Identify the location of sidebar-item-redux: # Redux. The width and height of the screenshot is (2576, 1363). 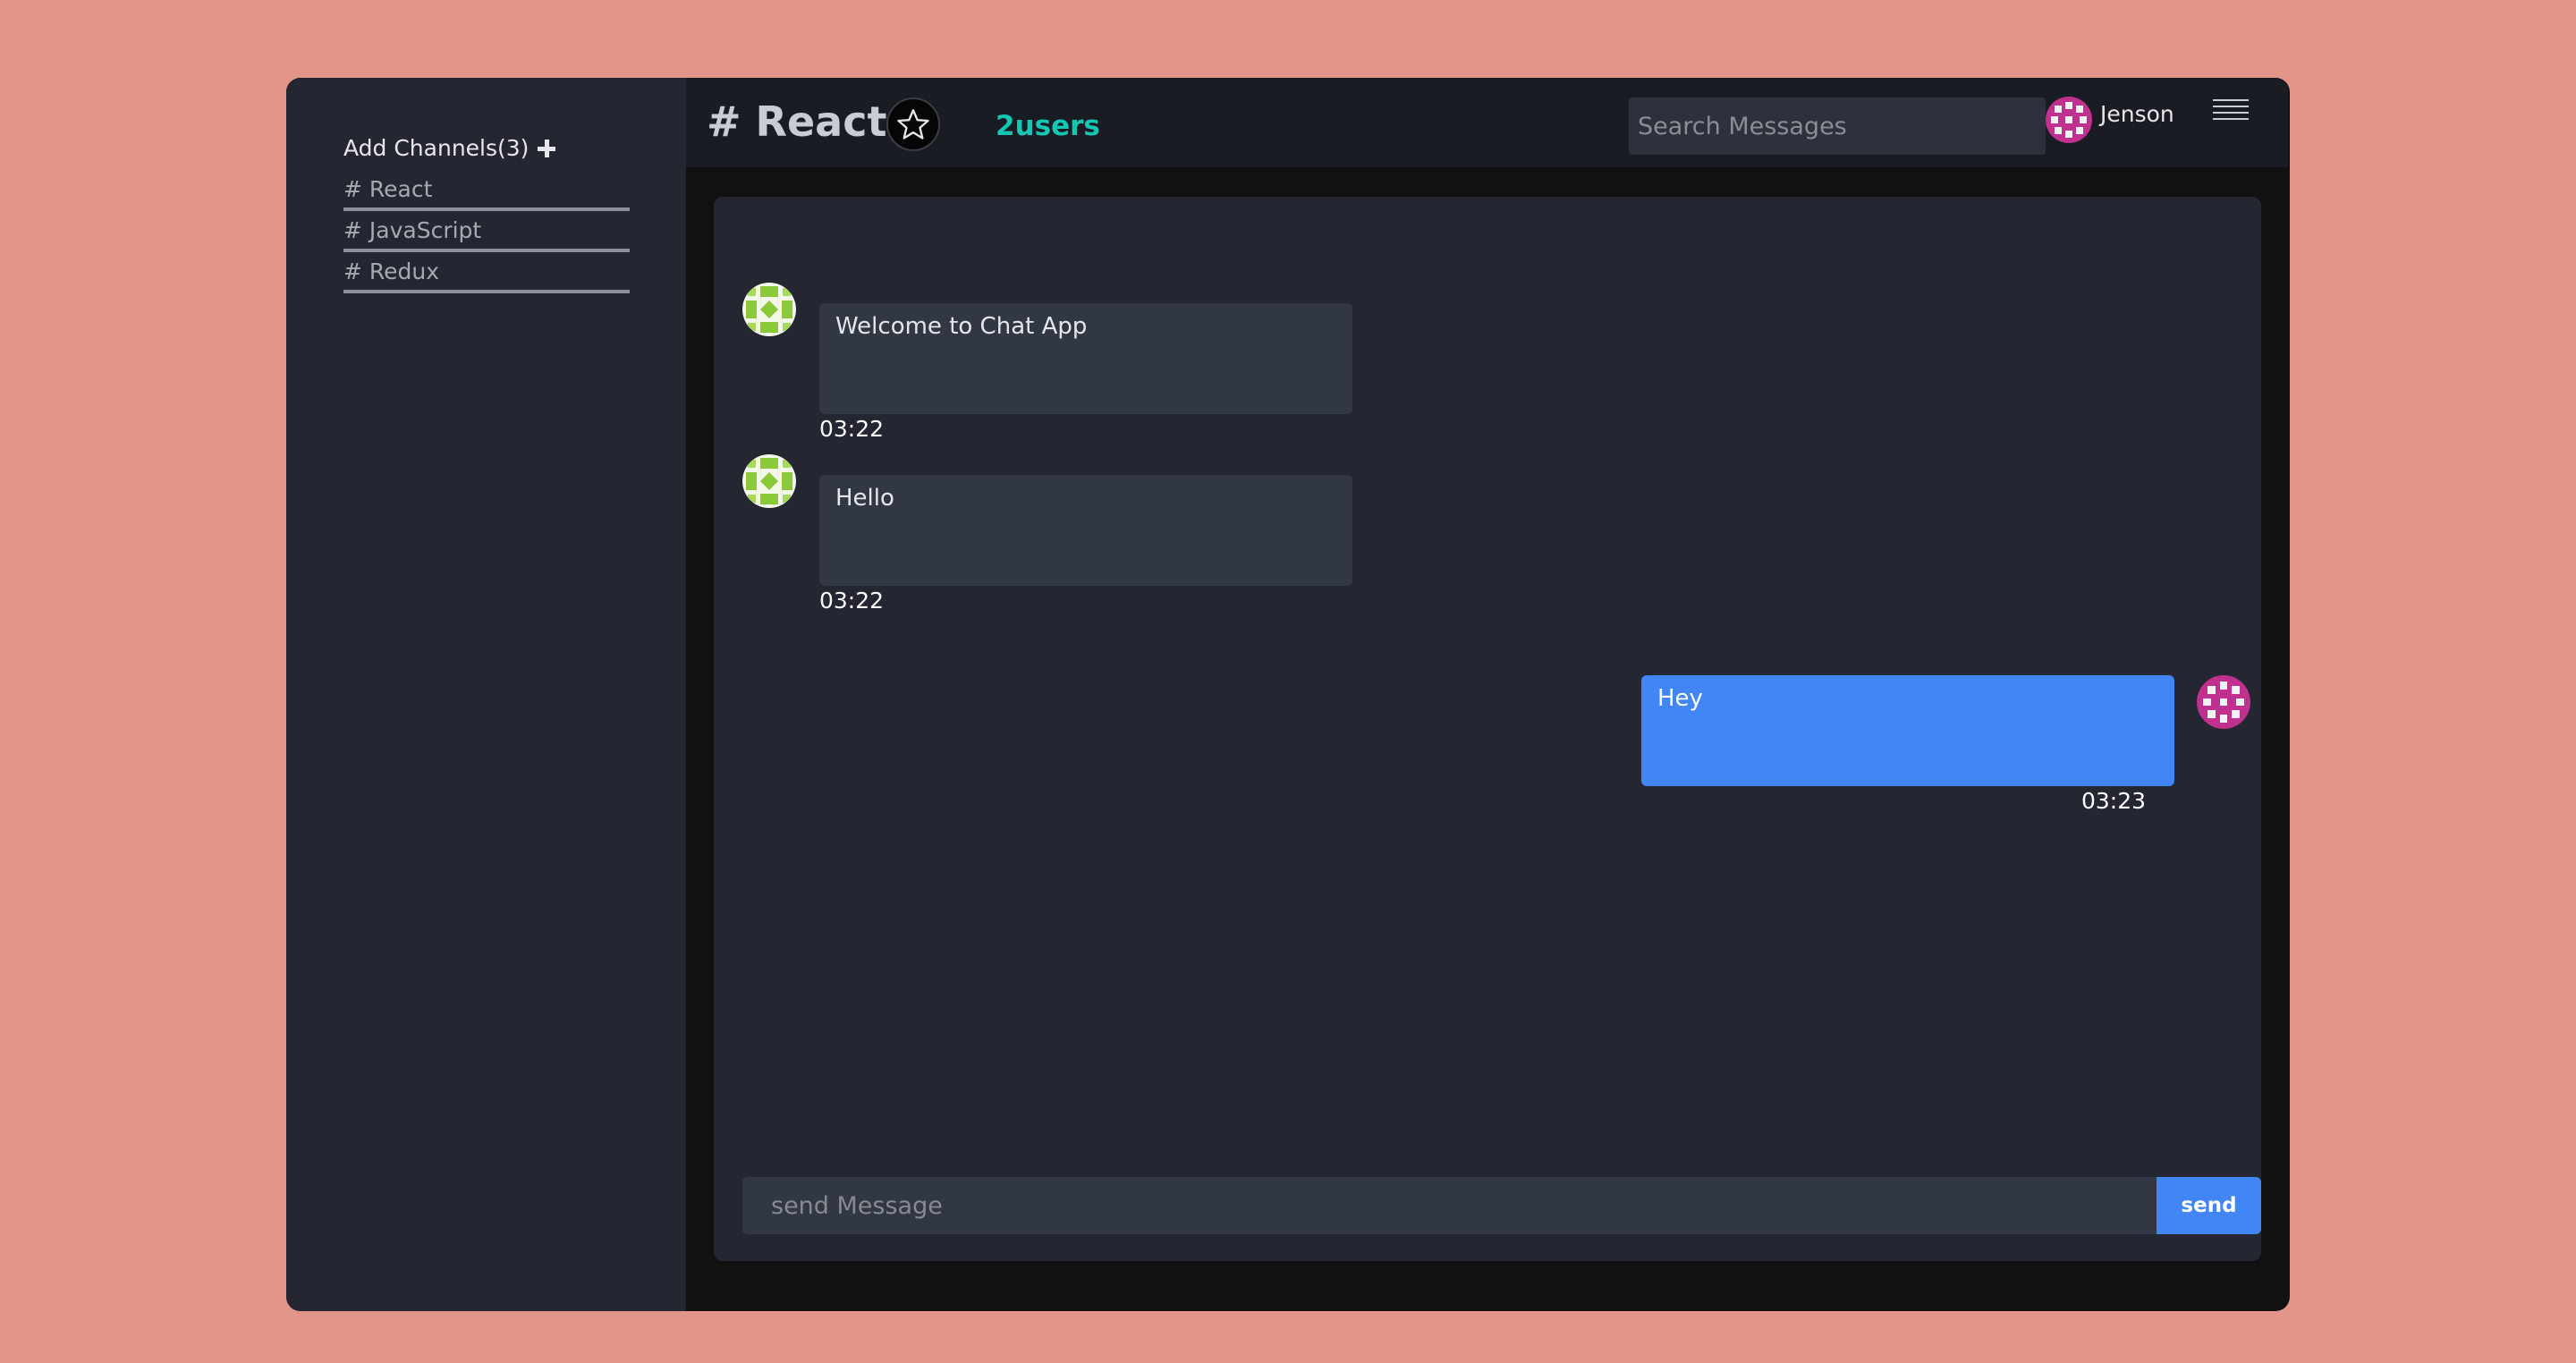
(486, 274).